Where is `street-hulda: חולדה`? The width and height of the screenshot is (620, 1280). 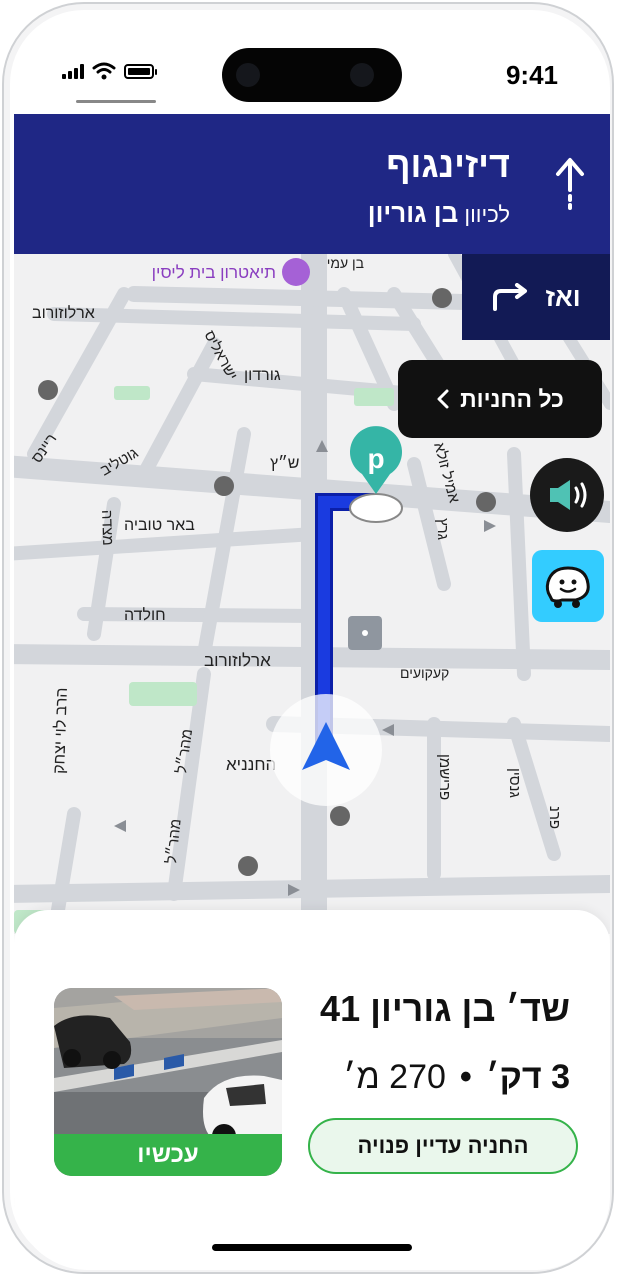 street-hulda: חולדה is located at coordinates (145, 615).